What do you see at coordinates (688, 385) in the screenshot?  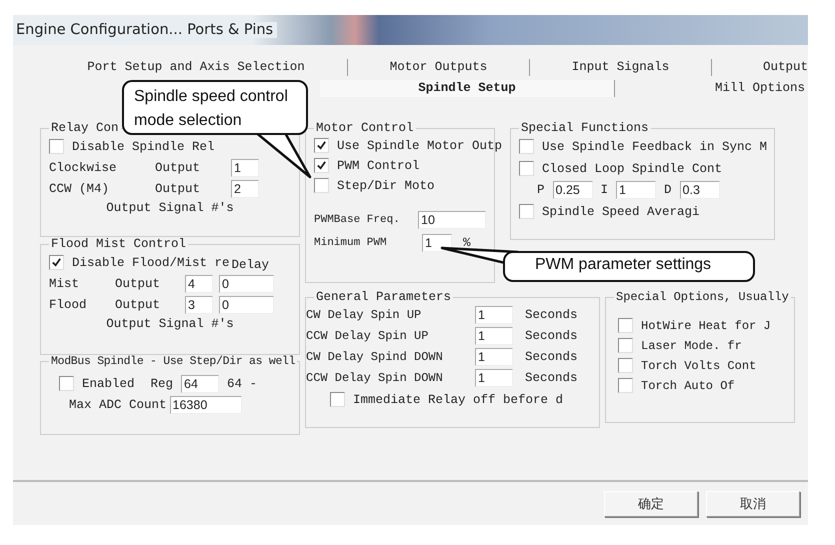 I see `checkbox-label: Torch Auto Of` at bounding box center [688, 385].